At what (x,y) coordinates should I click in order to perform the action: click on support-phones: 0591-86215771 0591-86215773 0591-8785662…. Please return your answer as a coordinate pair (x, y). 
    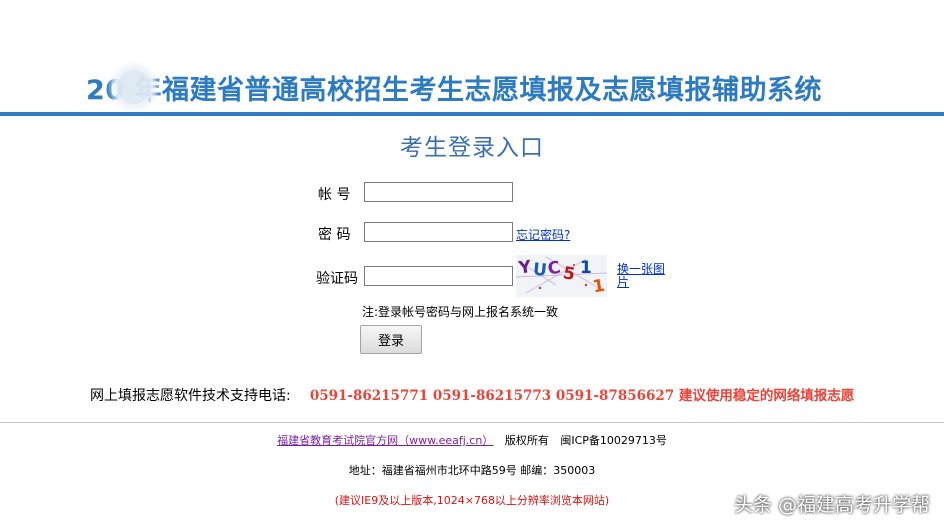
    Looking at the image, I should click on (582, 396).